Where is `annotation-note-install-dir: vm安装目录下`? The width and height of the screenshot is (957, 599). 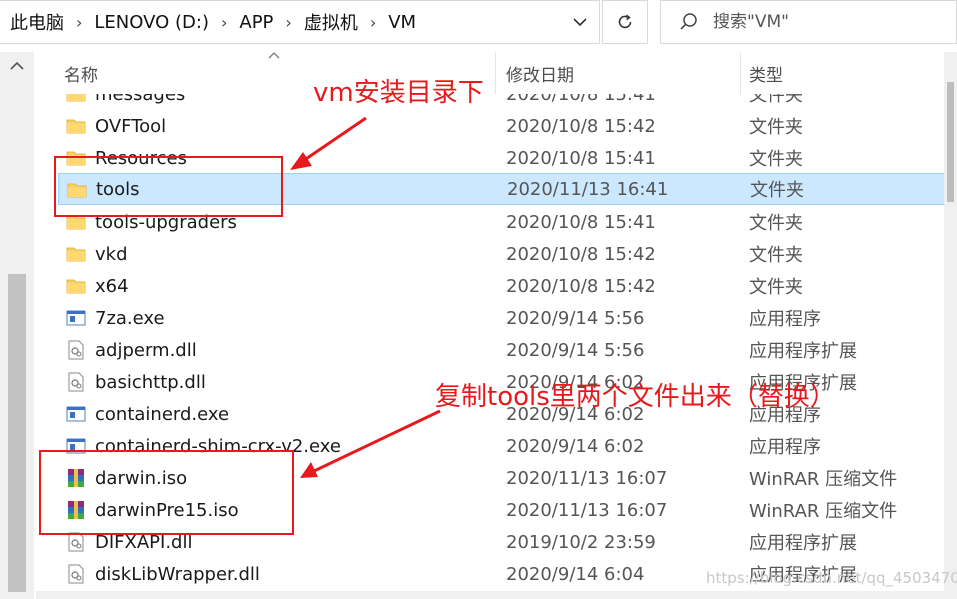 annotation-note-install-dir: vm安装目录下 is located at coordinates (398, 93).